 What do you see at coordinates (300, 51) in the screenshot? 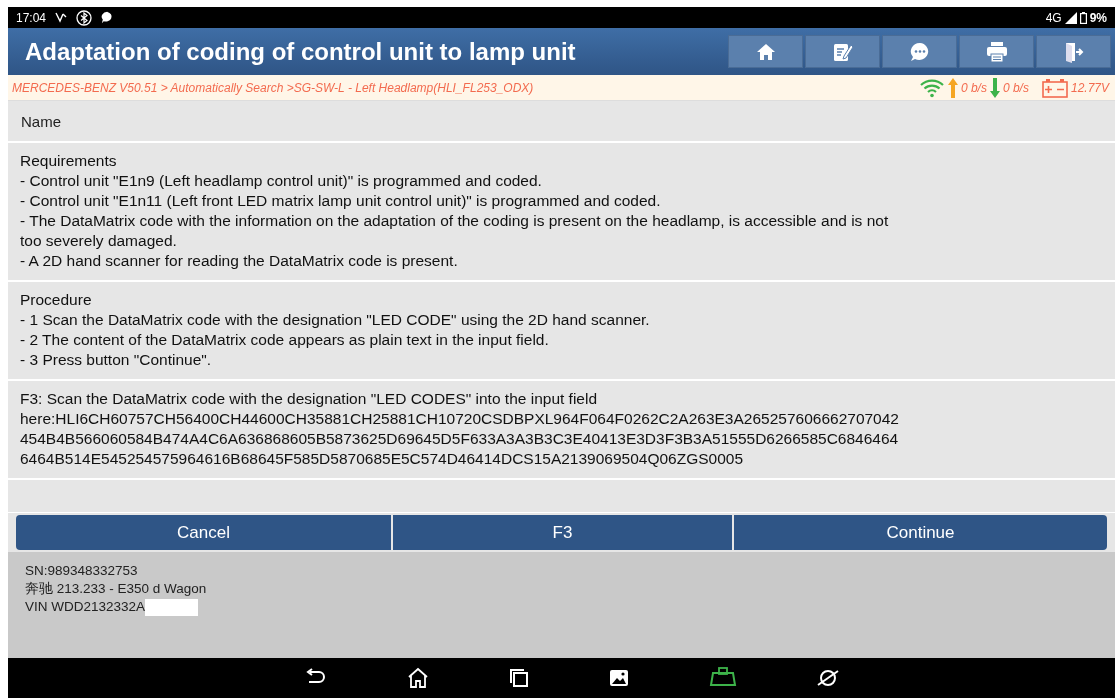
I see `page-title: Adaptation of coding of control unit to lamp unit` at bounding box center [300, 51].